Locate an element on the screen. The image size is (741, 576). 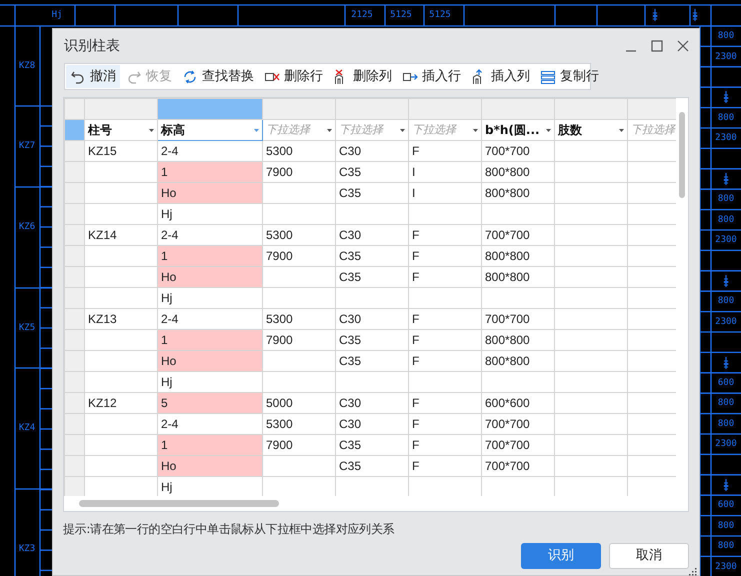
cad-label: KZ4 is located at coordinates (27, 428).